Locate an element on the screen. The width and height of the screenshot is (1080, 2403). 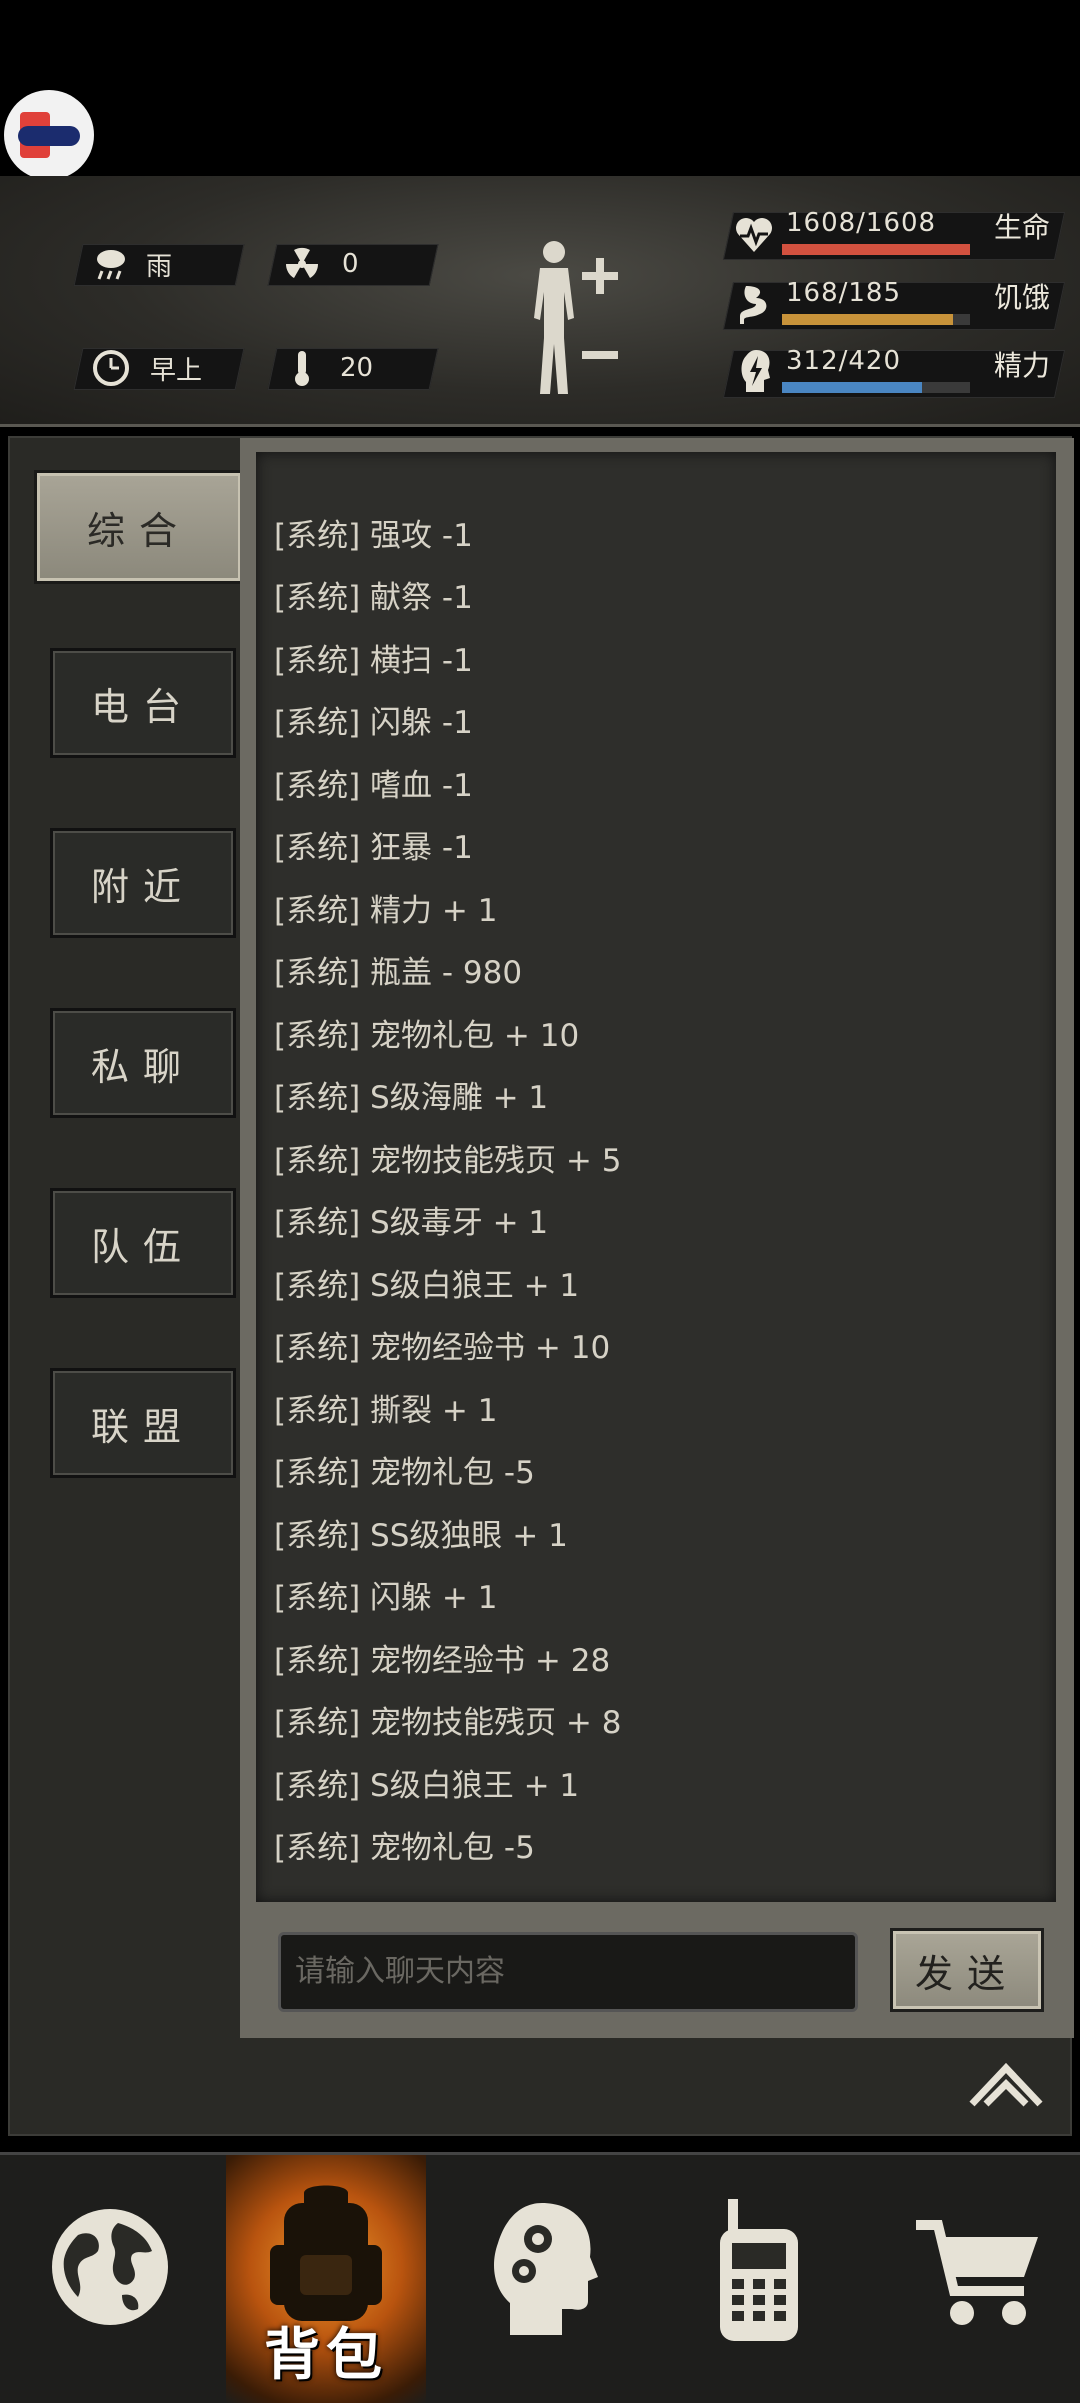
globe-icon is located at coordinates (110, 2267).